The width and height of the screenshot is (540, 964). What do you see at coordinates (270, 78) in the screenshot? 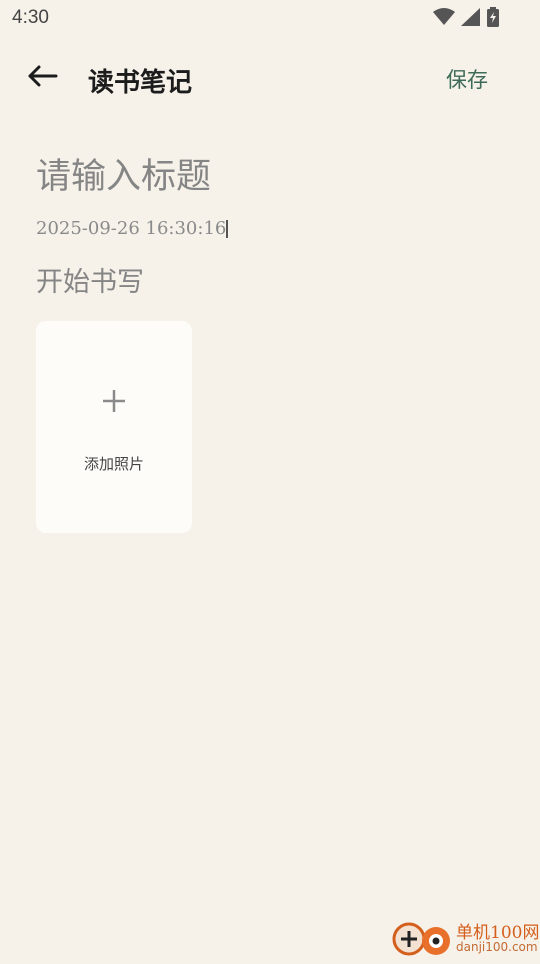
I see `app-bar: 读书笔记 保存` at bounding box center [270, 78].